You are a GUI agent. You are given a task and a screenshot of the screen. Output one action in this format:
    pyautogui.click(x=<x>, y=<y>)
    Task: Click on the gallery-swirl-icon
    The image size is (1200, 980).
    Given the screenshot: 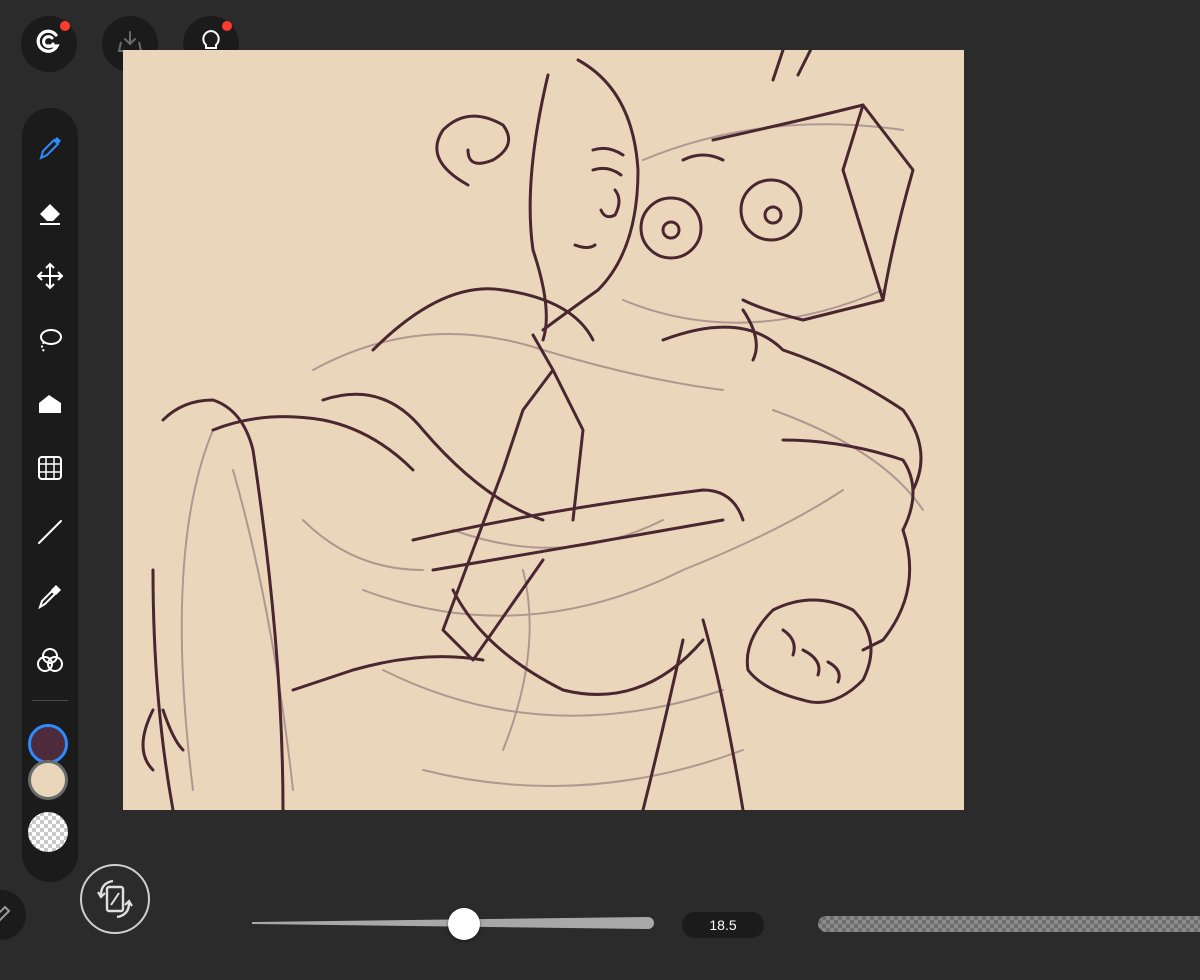 What is the action you would take?
    pyautogui.click(x=49, y=44)
    